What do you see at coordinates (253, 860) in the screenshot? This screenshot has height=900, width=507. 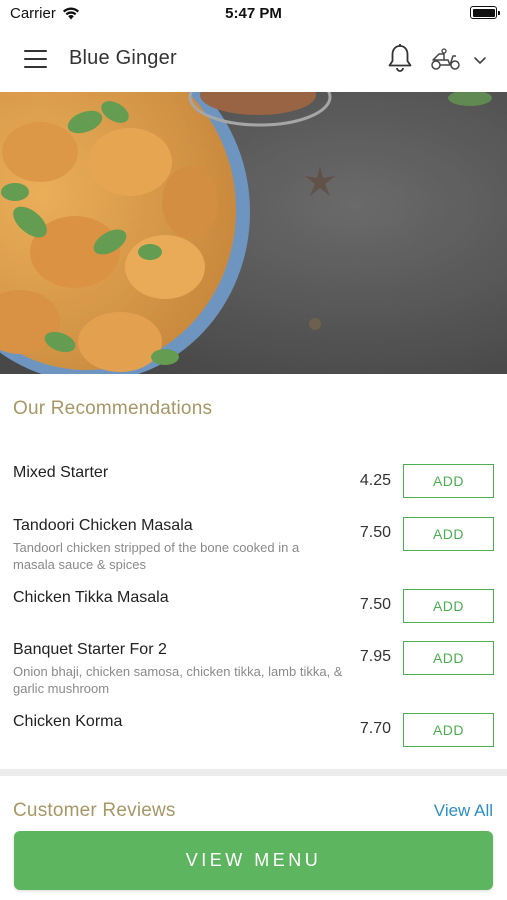 I see `view-menu-button: VIEW MENU` at bounding box center [253, 860].